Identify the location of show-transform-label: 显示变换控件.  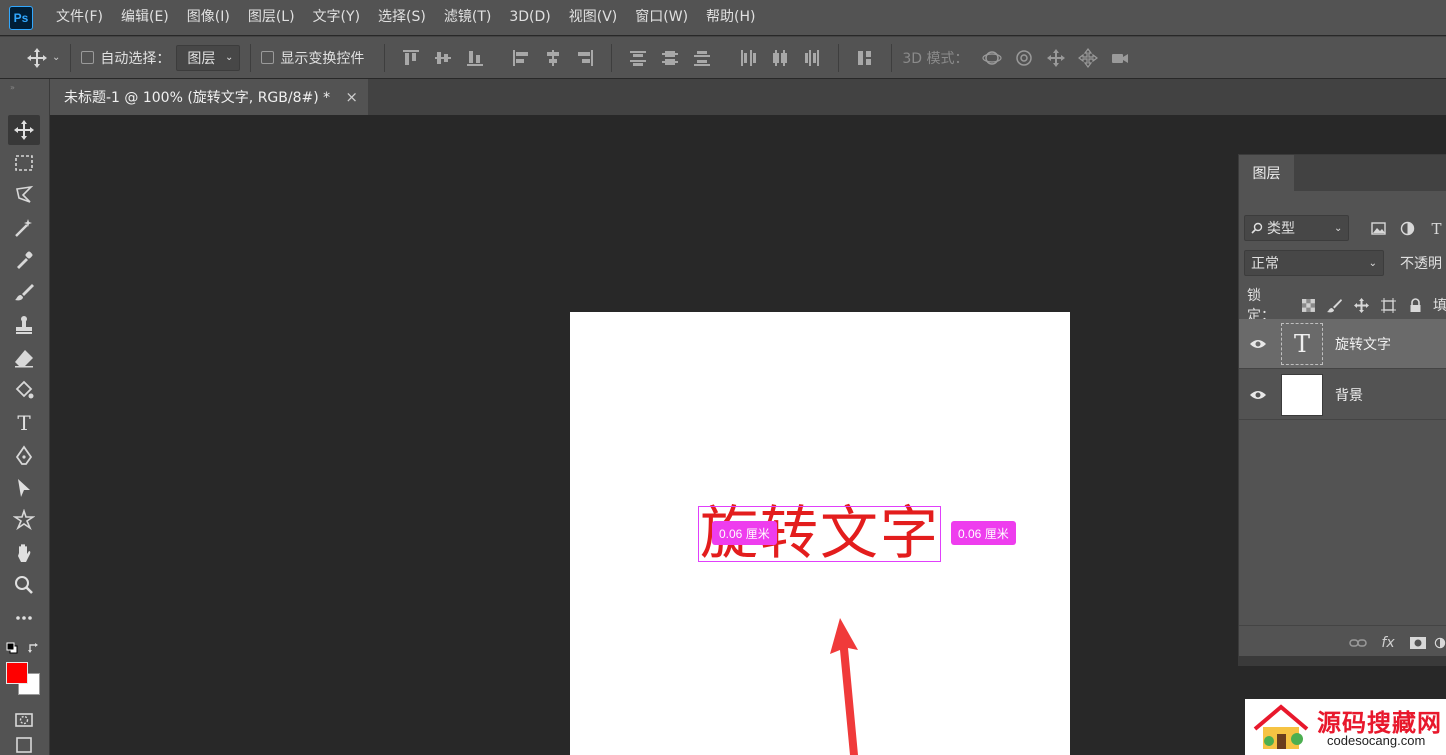
(322, 58).